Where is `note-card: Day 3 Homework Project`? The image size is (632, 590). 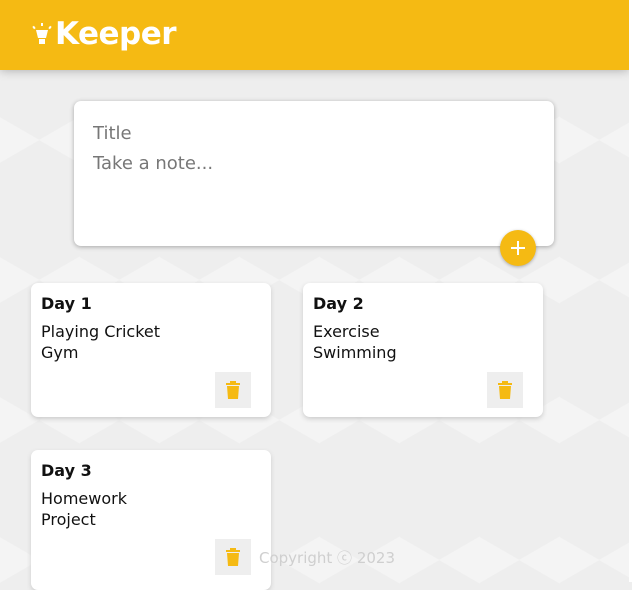 note-card: Day 3 Homework Project is located at coordinates (151, 520).